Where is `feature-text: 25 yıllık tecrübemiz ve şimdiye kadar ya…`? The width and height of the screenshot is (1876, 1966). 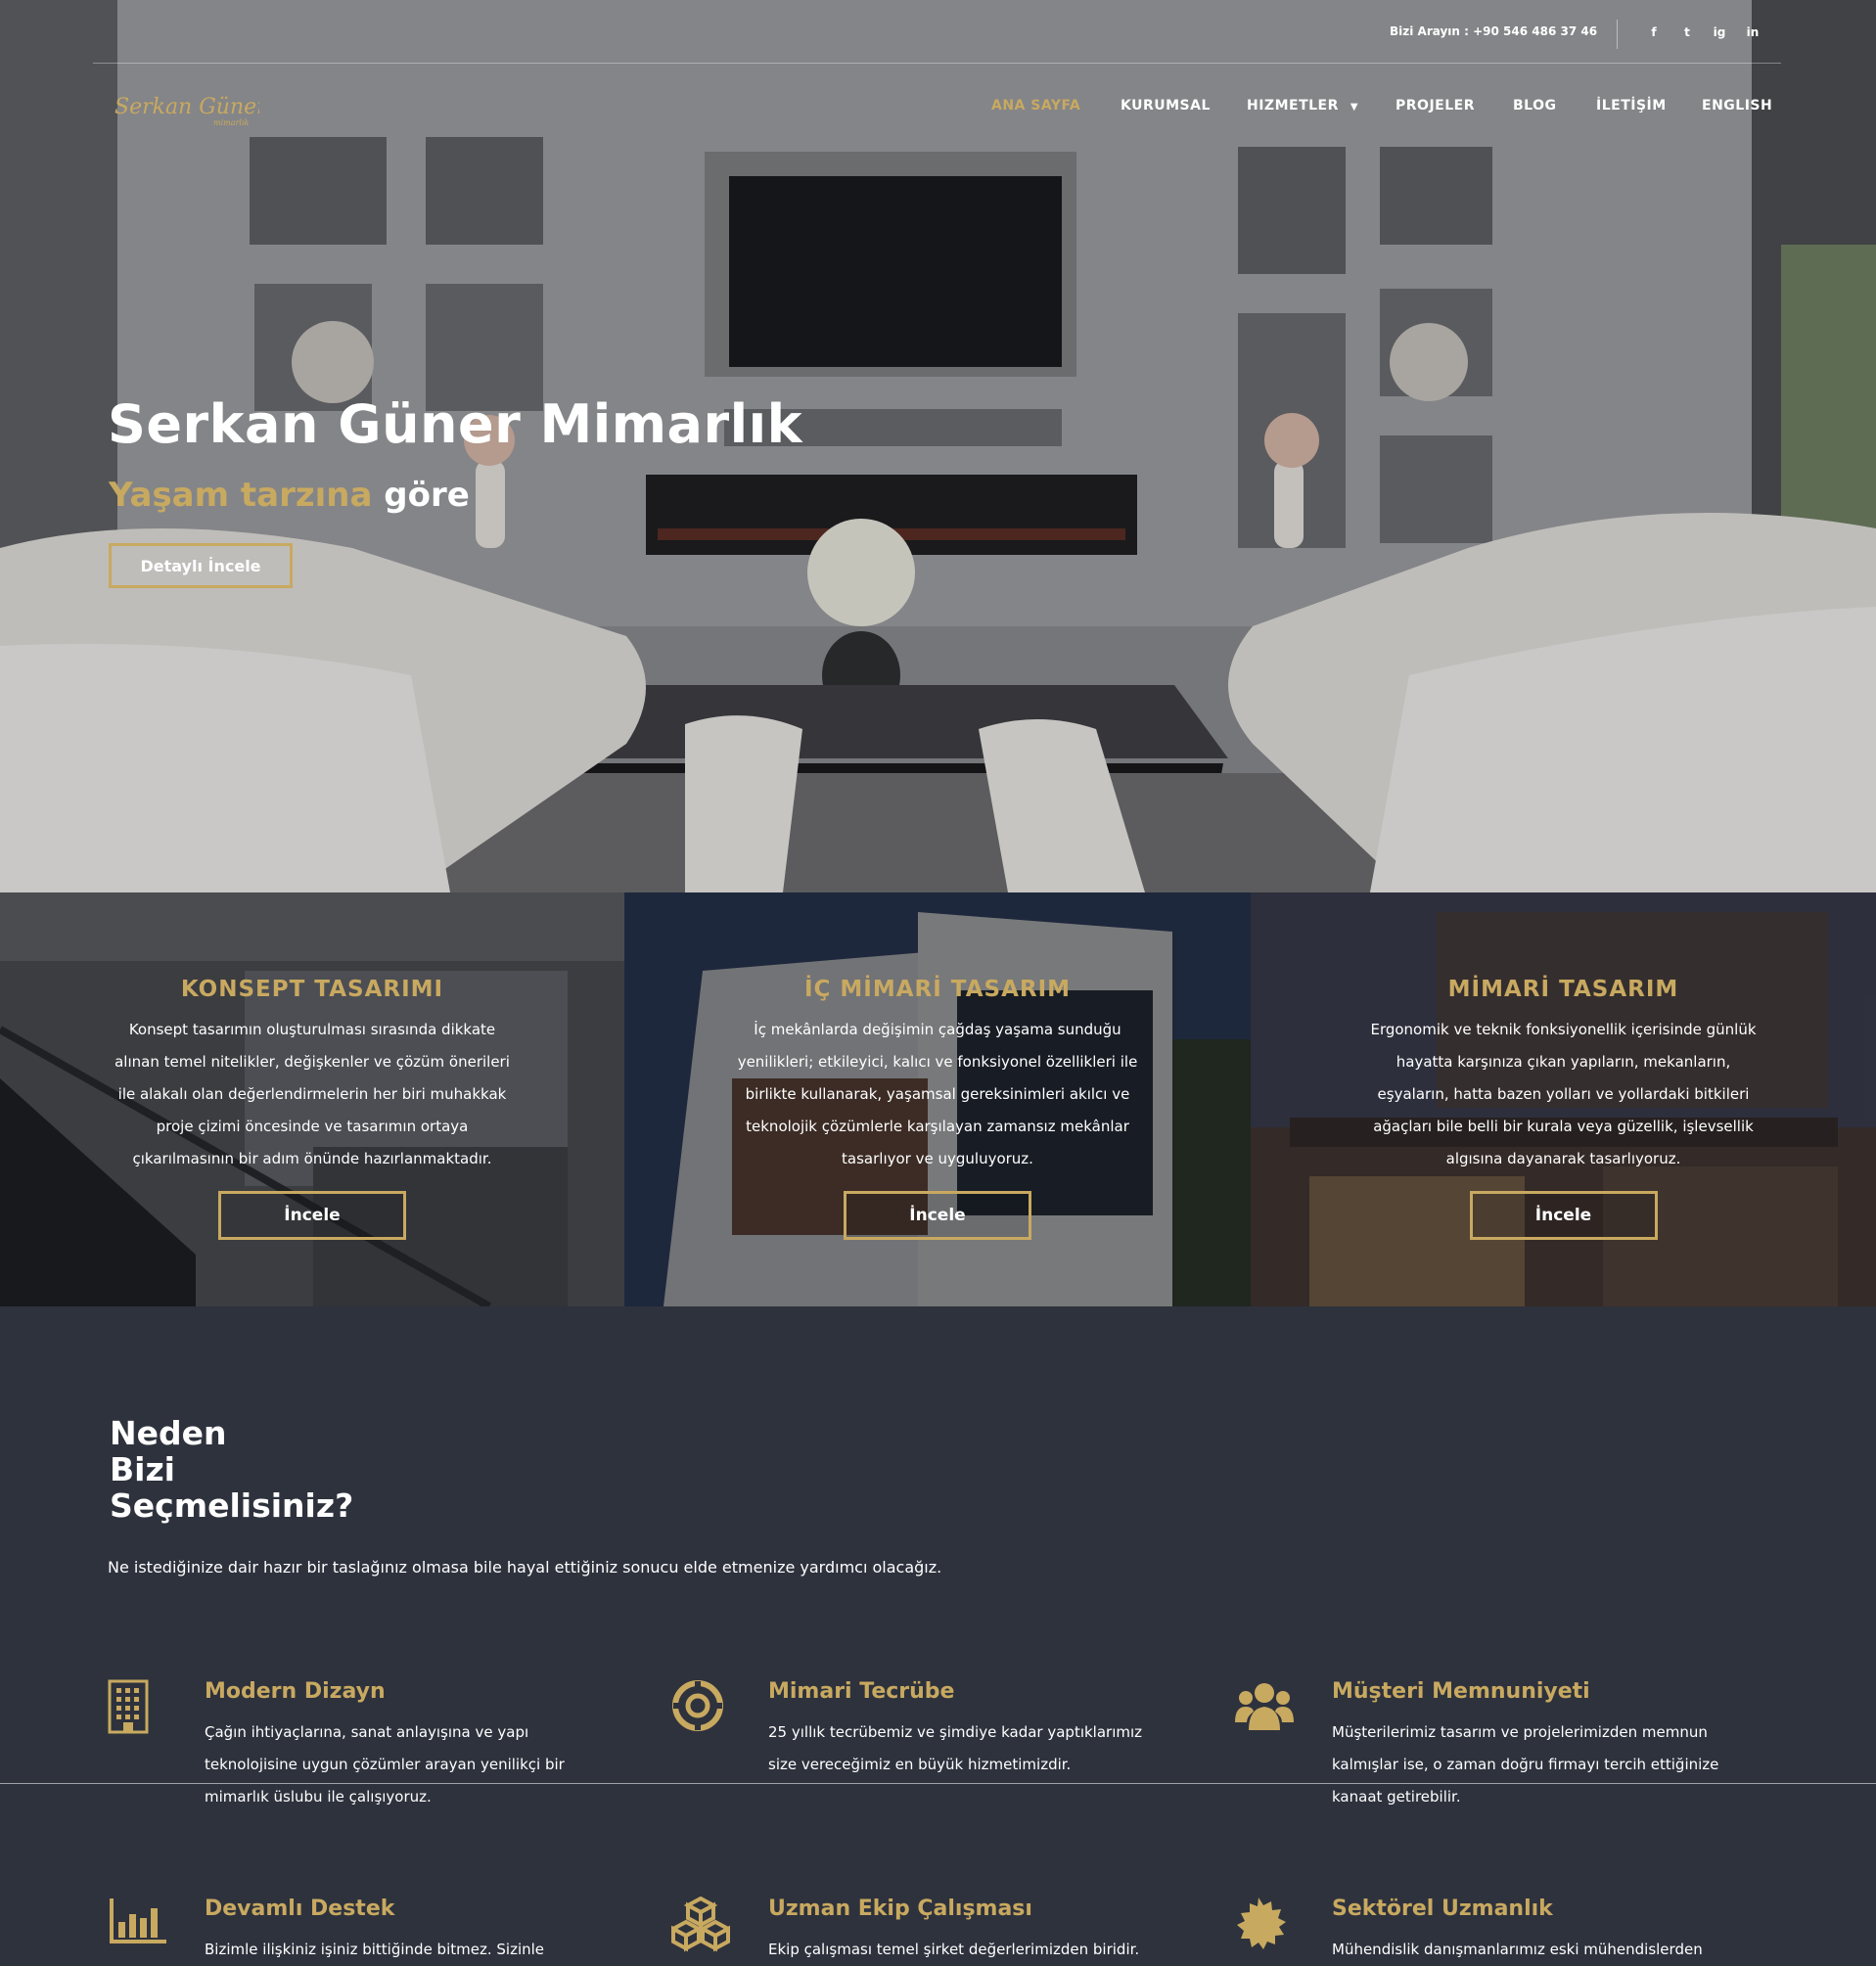 feature-text: 25 yıllık tecrübemiz ve şimdiye kadar ya… is located at coordinates (955, 1748).